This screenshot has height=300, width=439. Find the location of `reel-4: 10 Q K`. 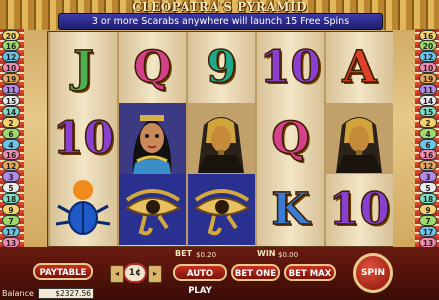

reel-4: 10 Q K is located at coordinates (290, 139).